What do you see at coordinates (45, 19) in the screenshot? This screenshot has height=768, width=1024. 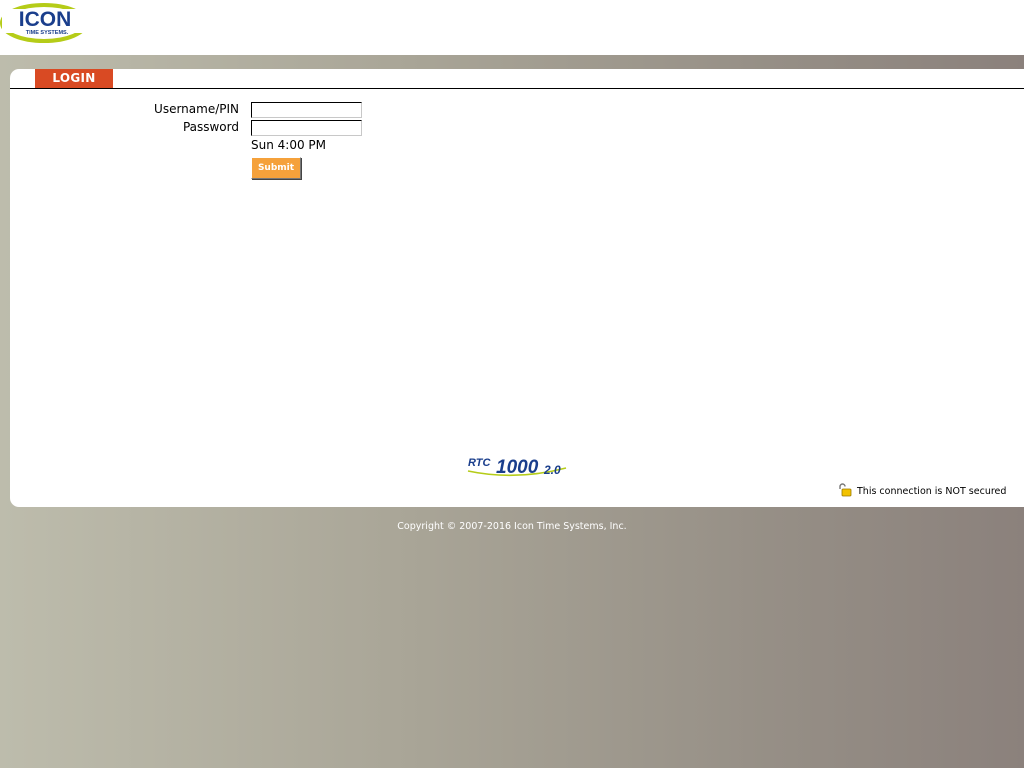 I see `svg-text: ICON` at bounding box center [45, 19].